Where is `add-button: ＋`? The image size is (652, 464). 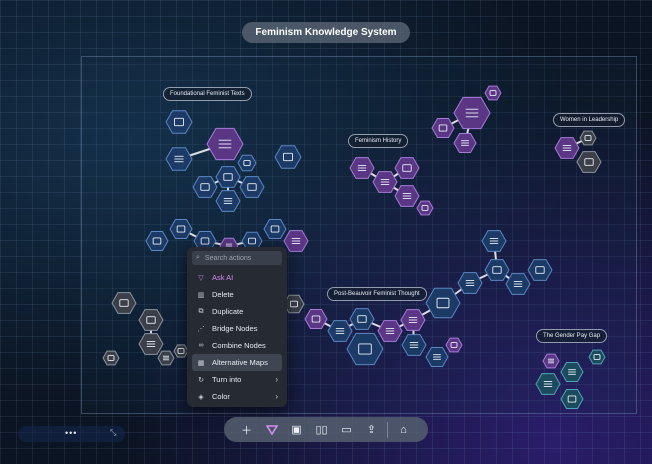
add-button: ＋ is located at coordinates (246, 429).